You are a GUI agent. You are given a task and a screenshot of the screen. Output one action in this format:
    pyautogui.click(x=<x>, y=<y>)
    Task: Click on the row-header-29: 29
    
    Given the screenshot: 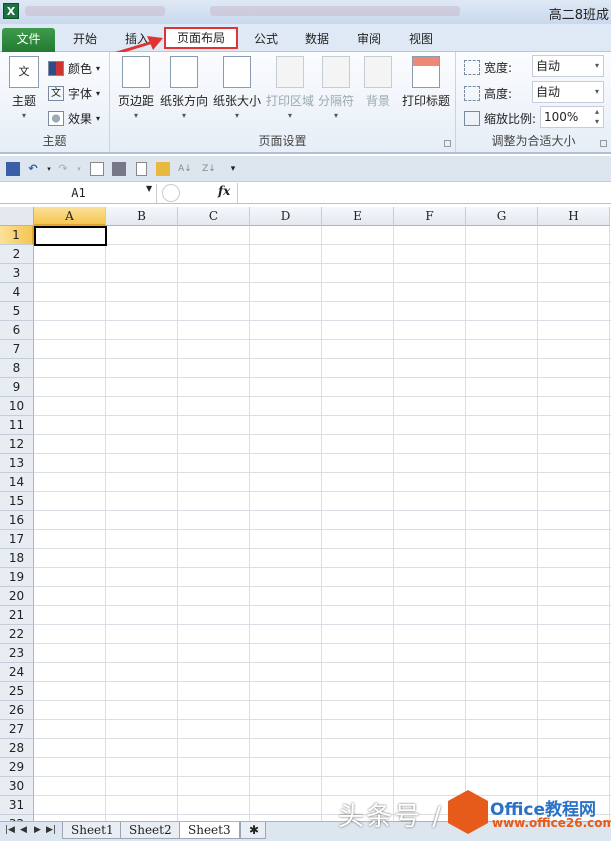 What is the action you would take?
    pyautogui.click(x=17, y=767)
    